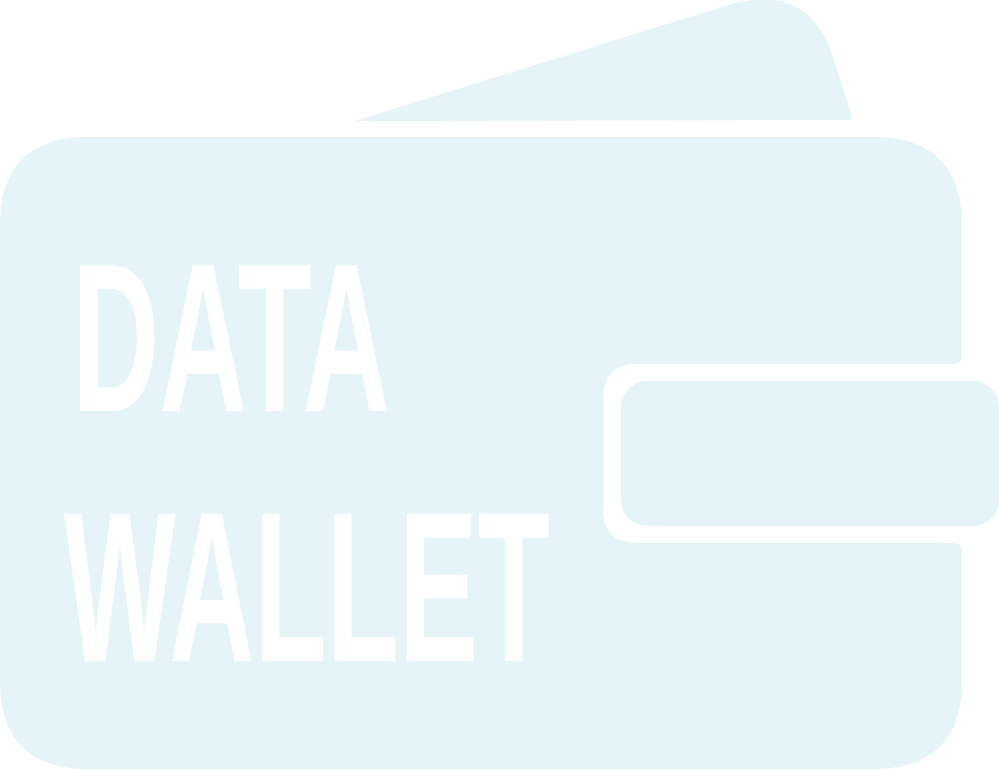 The image size is (999, 770). What do you see at coordinates (231, 337) in the screenshot?
I see `logo-text-line-1: DATA` at bounding box center [231, 337].